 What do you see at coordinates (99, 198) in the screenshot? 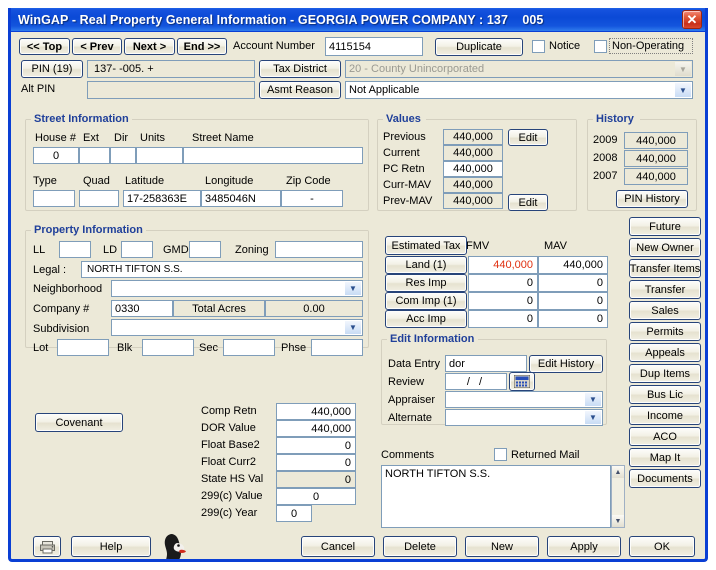
I see `quad-input` at bounding box center [99, 198].